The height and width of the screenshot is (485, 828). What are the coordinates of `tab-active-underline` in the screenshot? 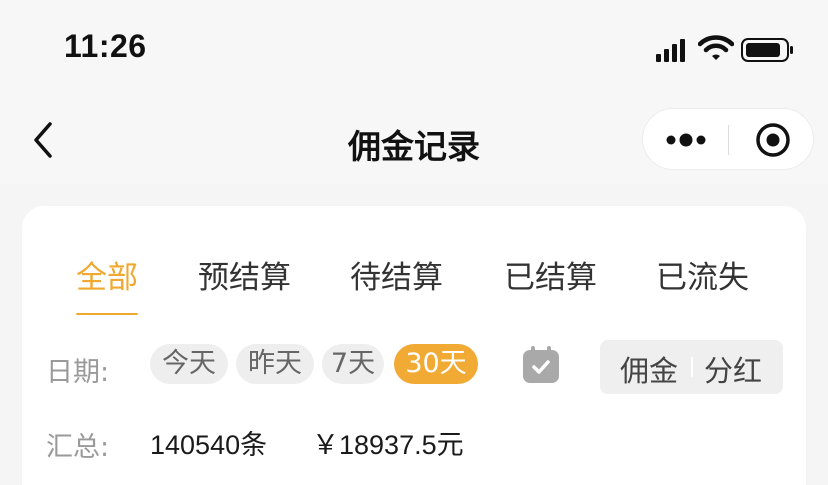 It's located at (107, 314).